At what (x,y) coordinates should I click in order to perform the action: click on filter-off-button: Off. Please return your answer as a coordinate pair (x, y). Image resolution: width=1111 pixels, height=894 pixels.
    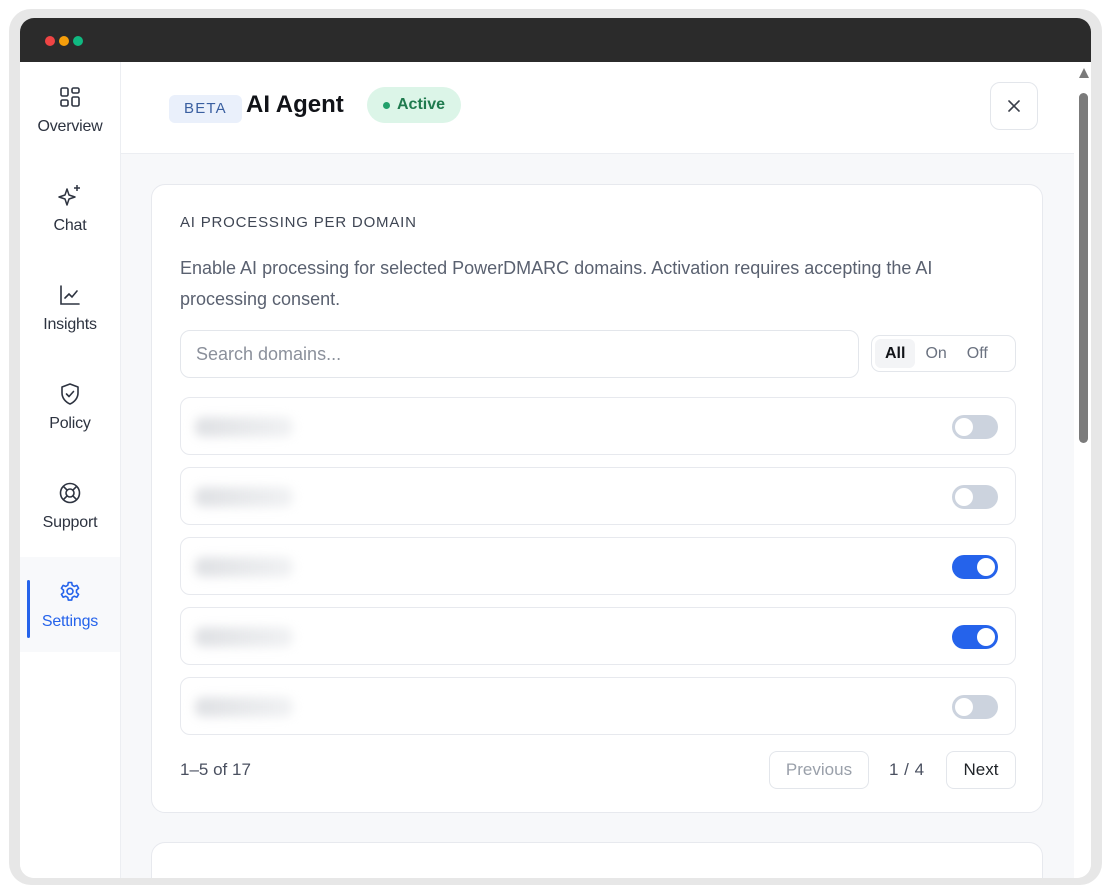
    Looking at the image, I should click on (977, 353).